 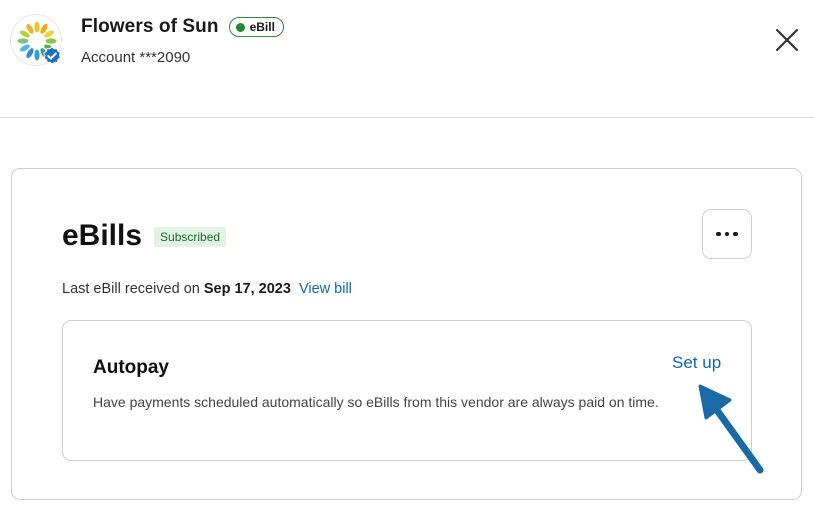 What do you see at coordinates (240, 27) in the screenshot?
I see `ebill-dot-icon` at bounding box center [240, 27].